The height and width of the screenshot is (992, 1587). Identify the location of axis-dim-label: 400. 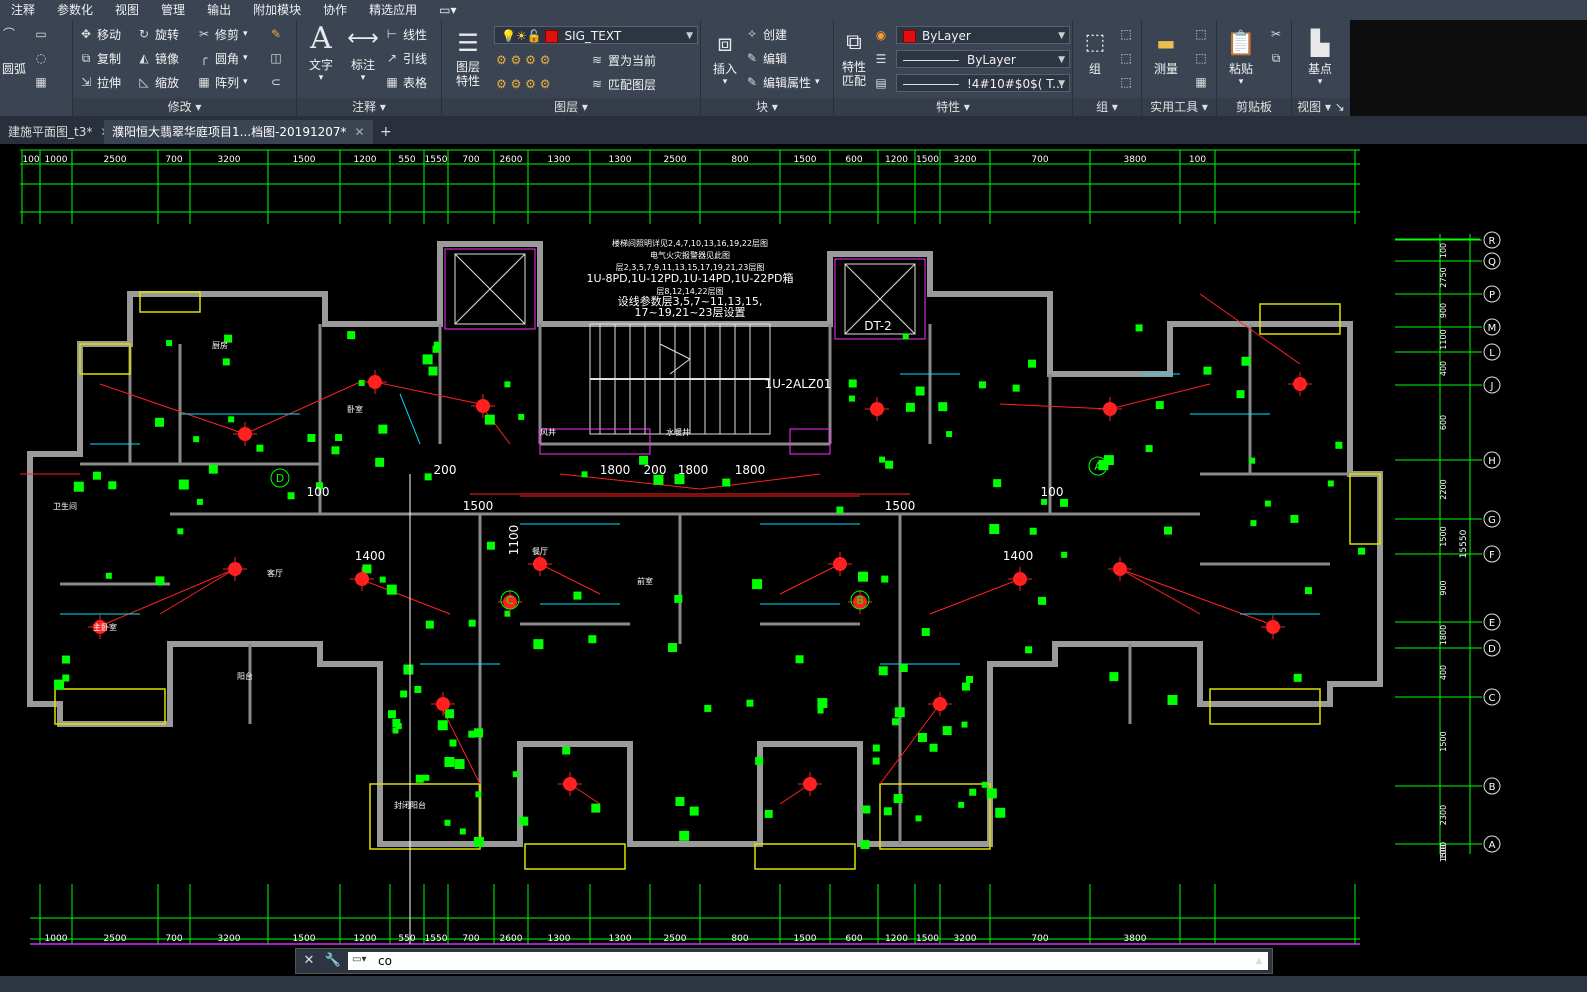
(1443, 672).